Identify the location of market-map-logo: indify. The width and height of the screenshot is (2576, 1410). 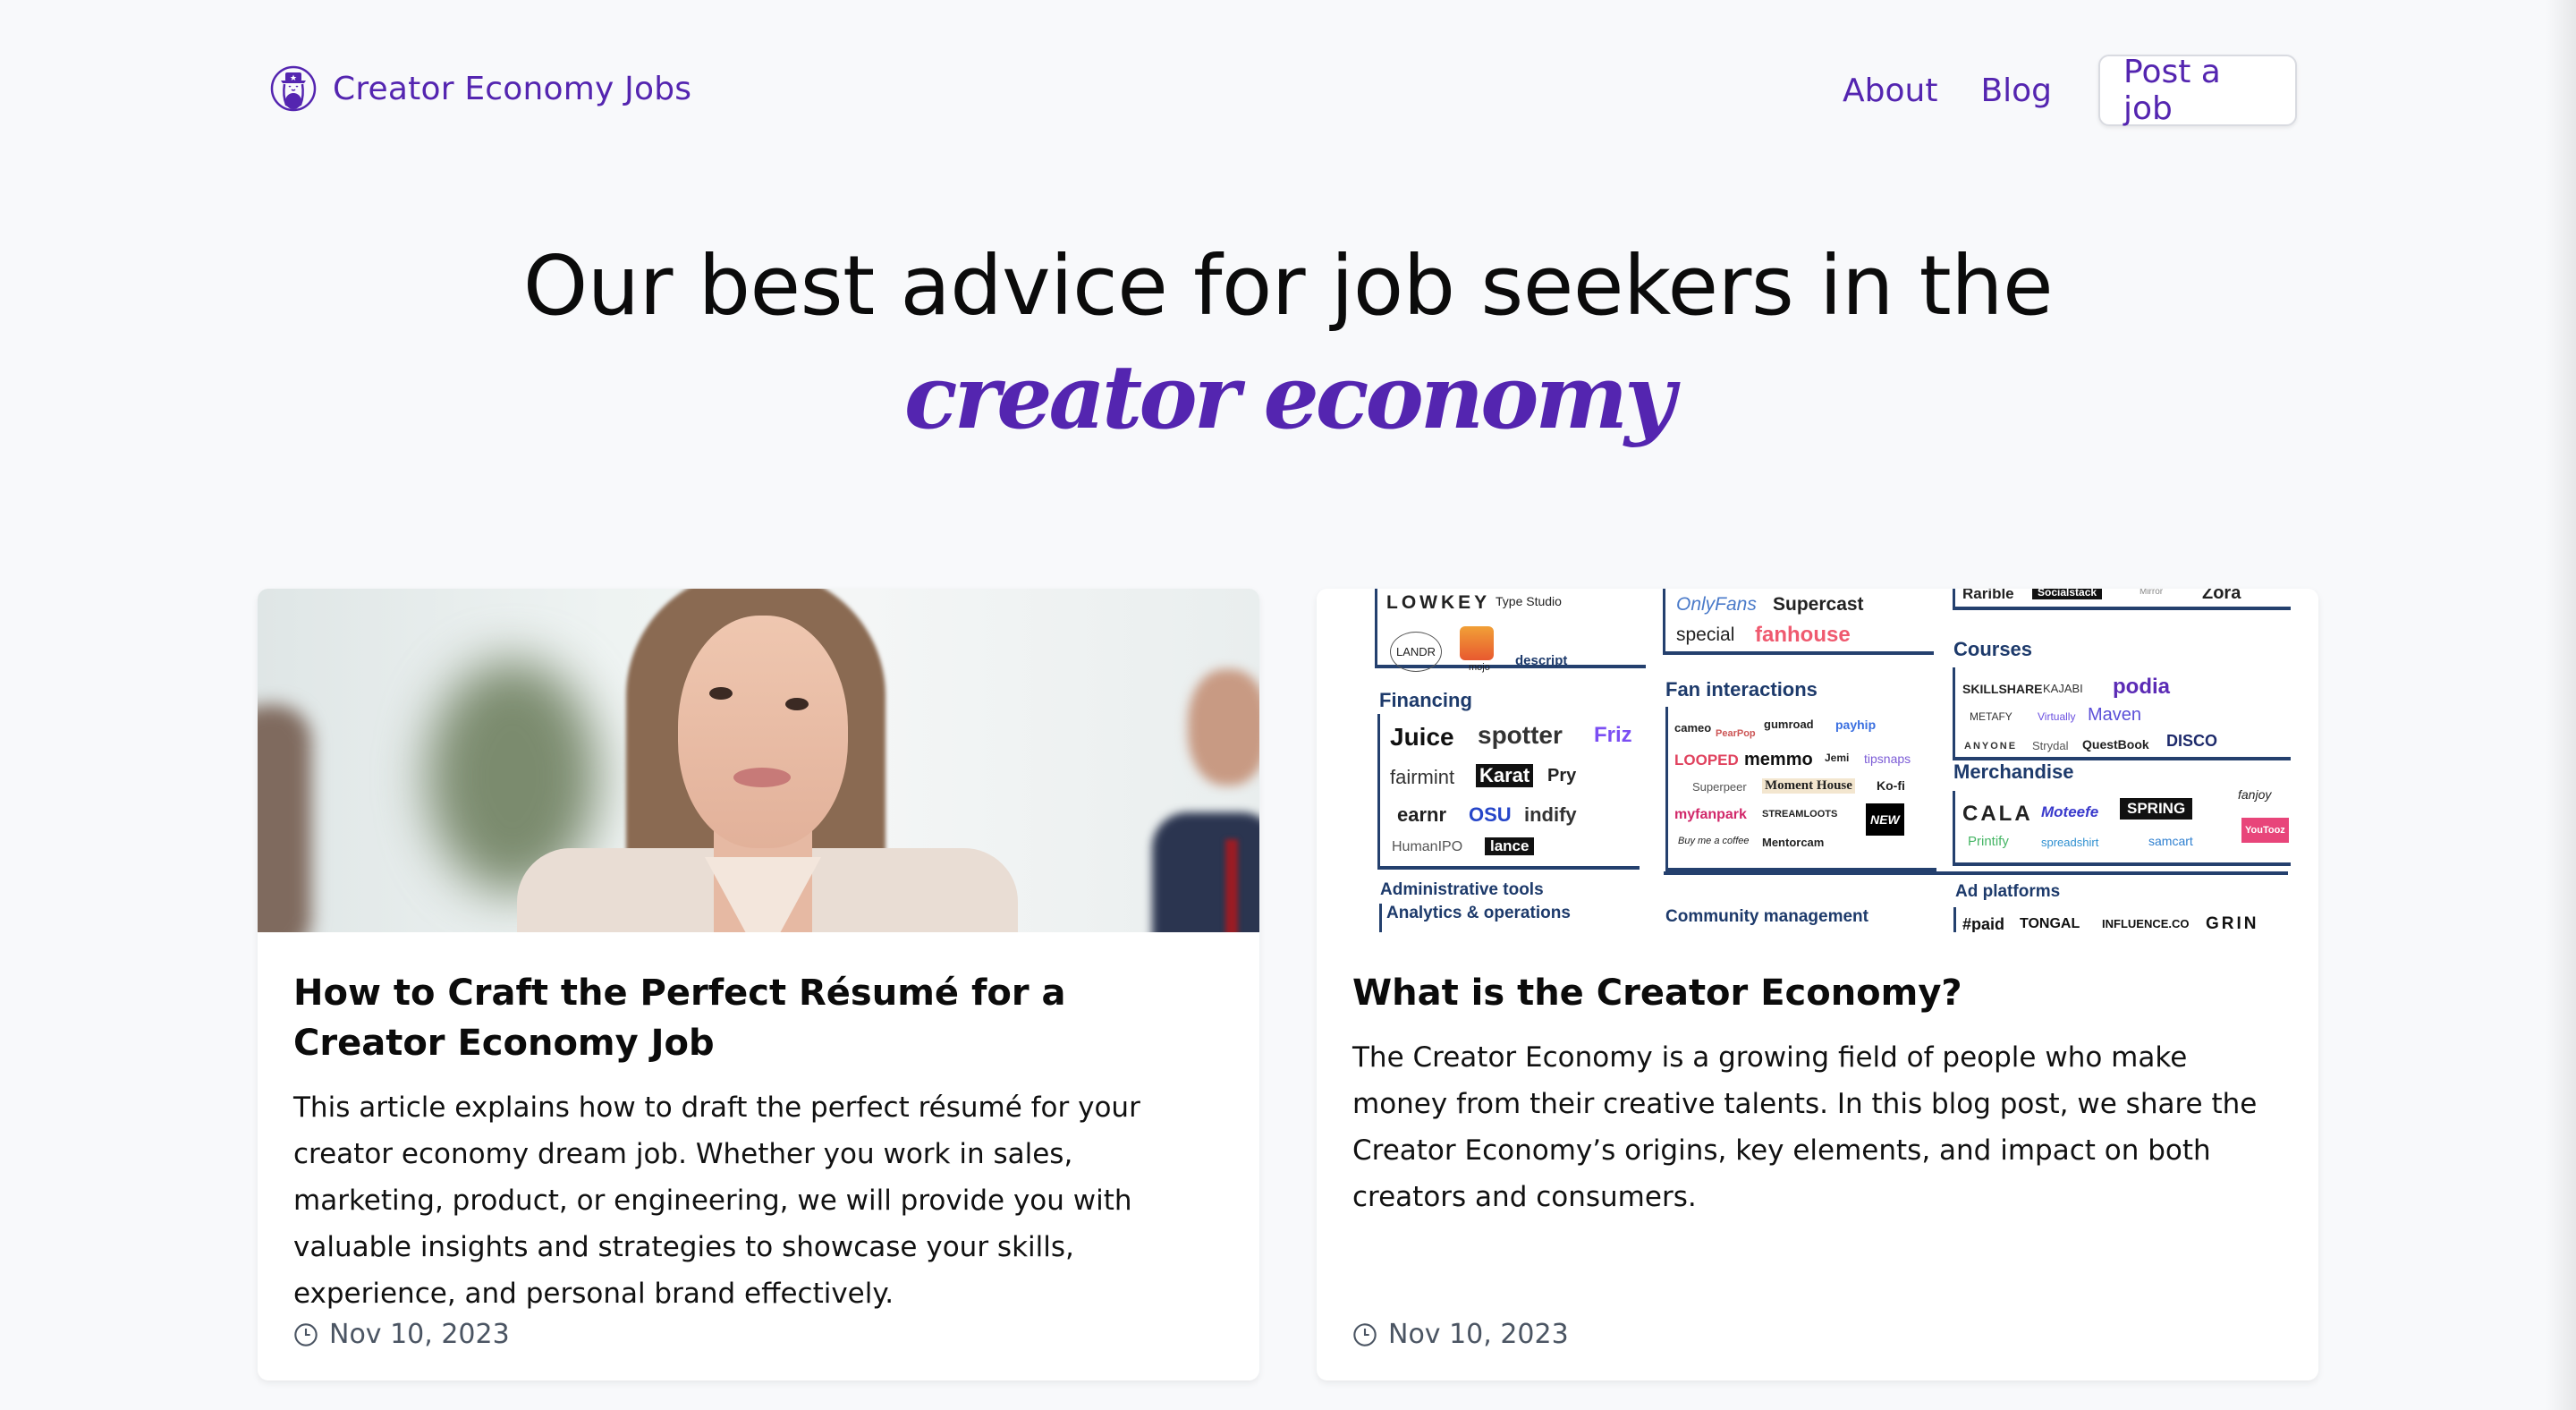
(1550, 815).